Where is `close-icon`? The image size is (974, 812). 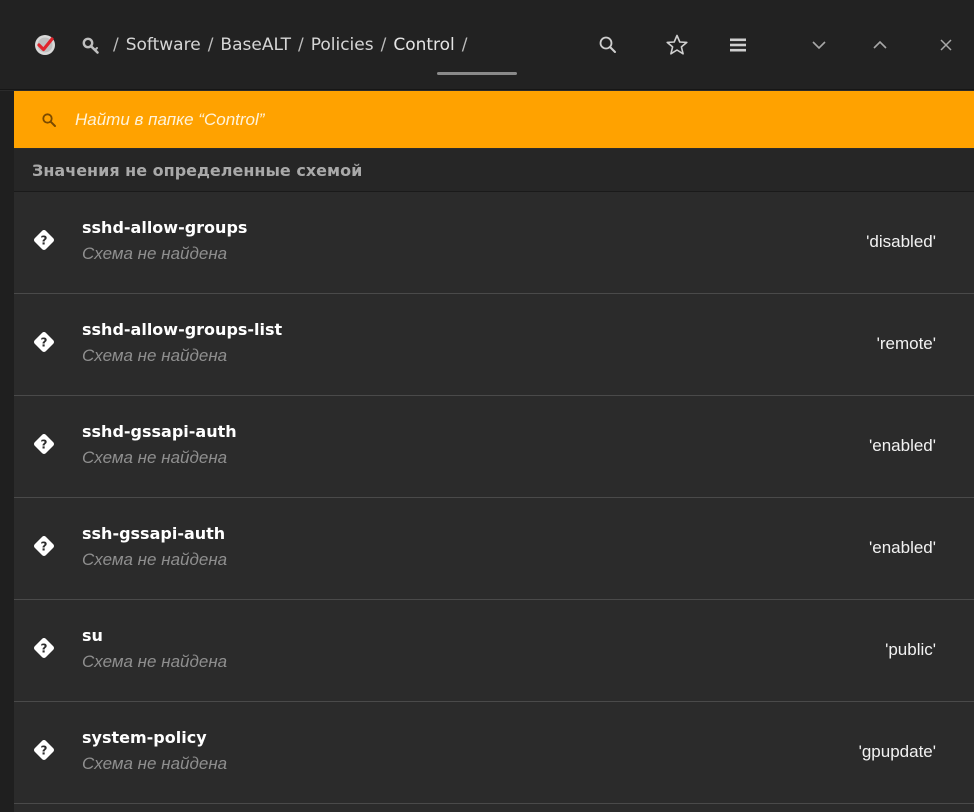
close-icon is located at coordinates (946, 45).